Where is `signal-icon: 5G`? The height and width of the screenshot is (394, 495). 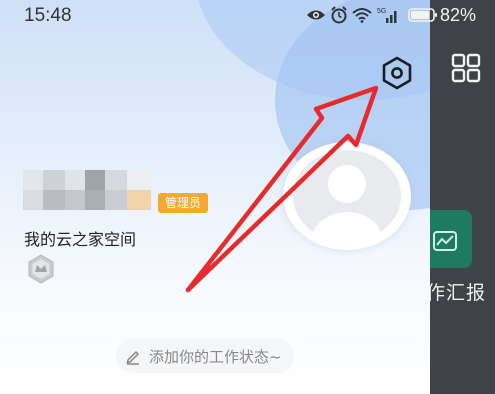
signal-icon: 5G is located at coordinates (387, 15).